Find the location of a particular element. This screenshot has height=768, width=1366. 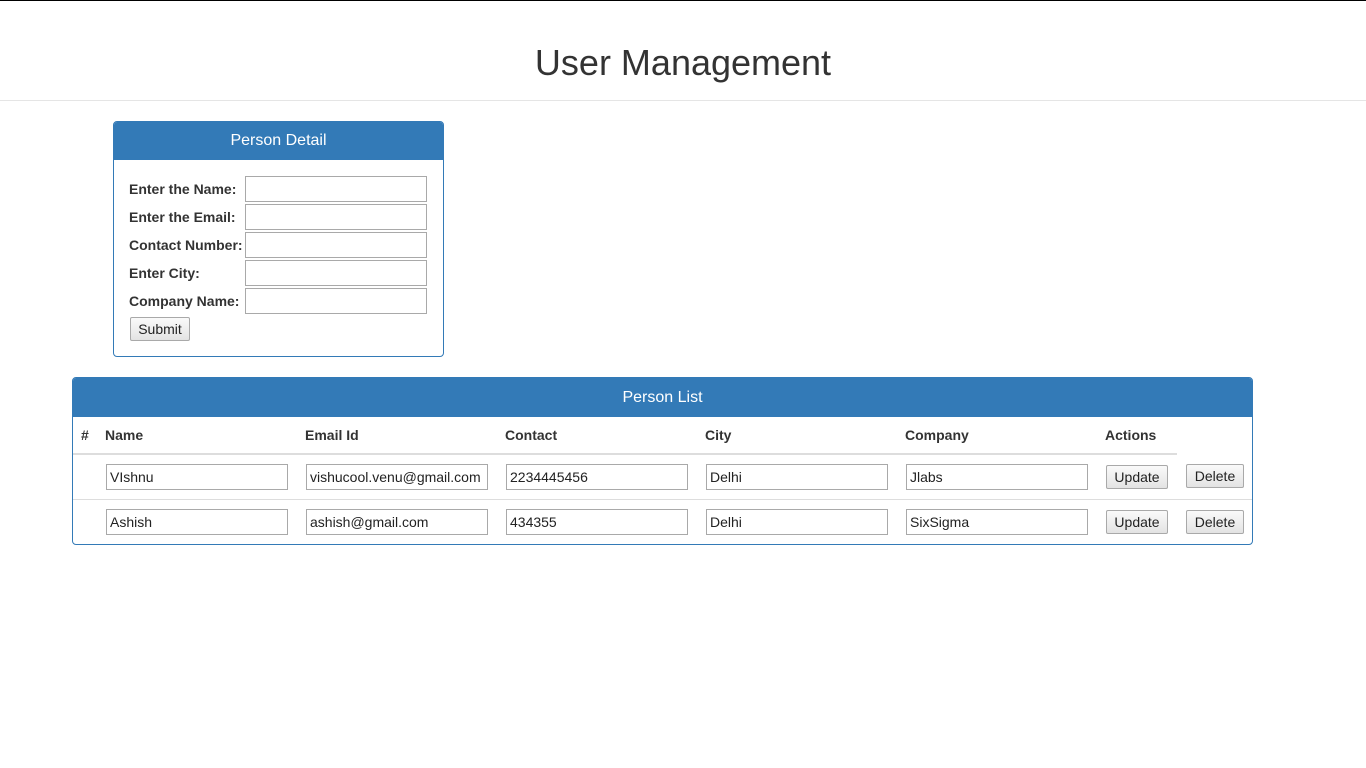

company-label: Company Name: is located at coordinates (184, 301).